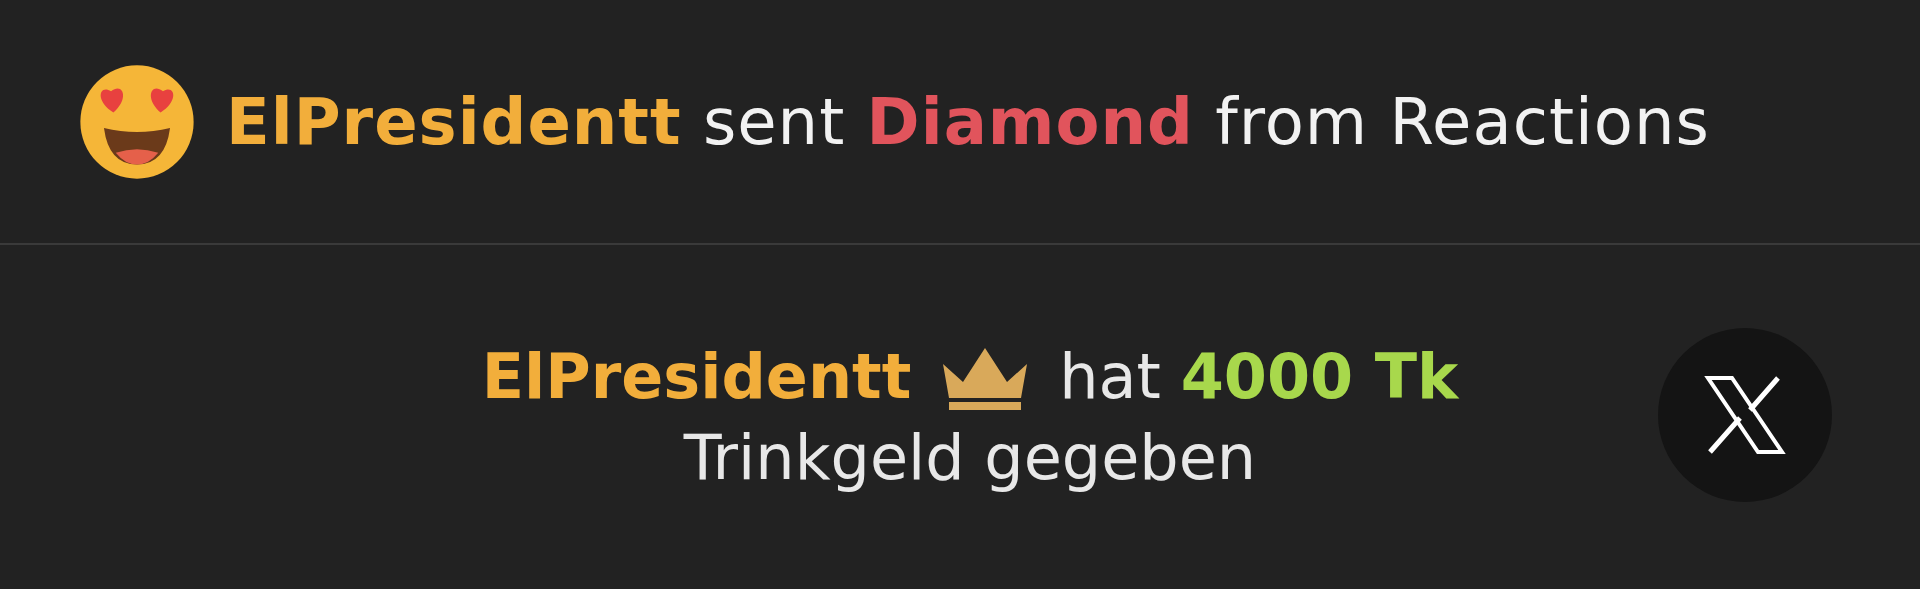  Describe the element at coordinates (696, 376) in the screenshot. I see `username: ElPresidentt` at that location.